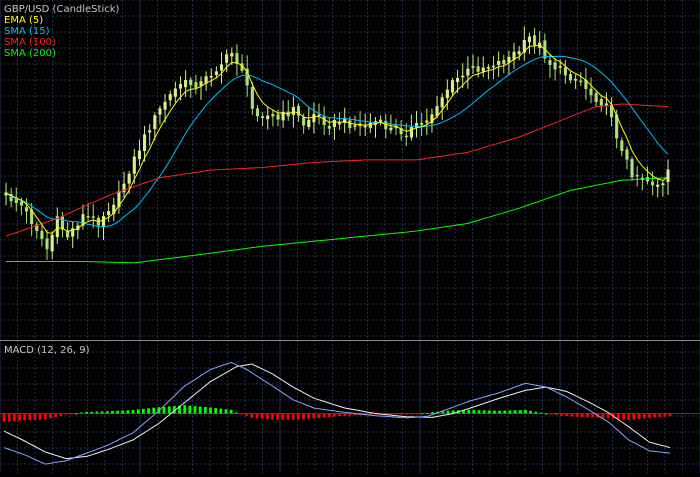  I want to click on legend-sma100: SMA (100), so click(30, 42).